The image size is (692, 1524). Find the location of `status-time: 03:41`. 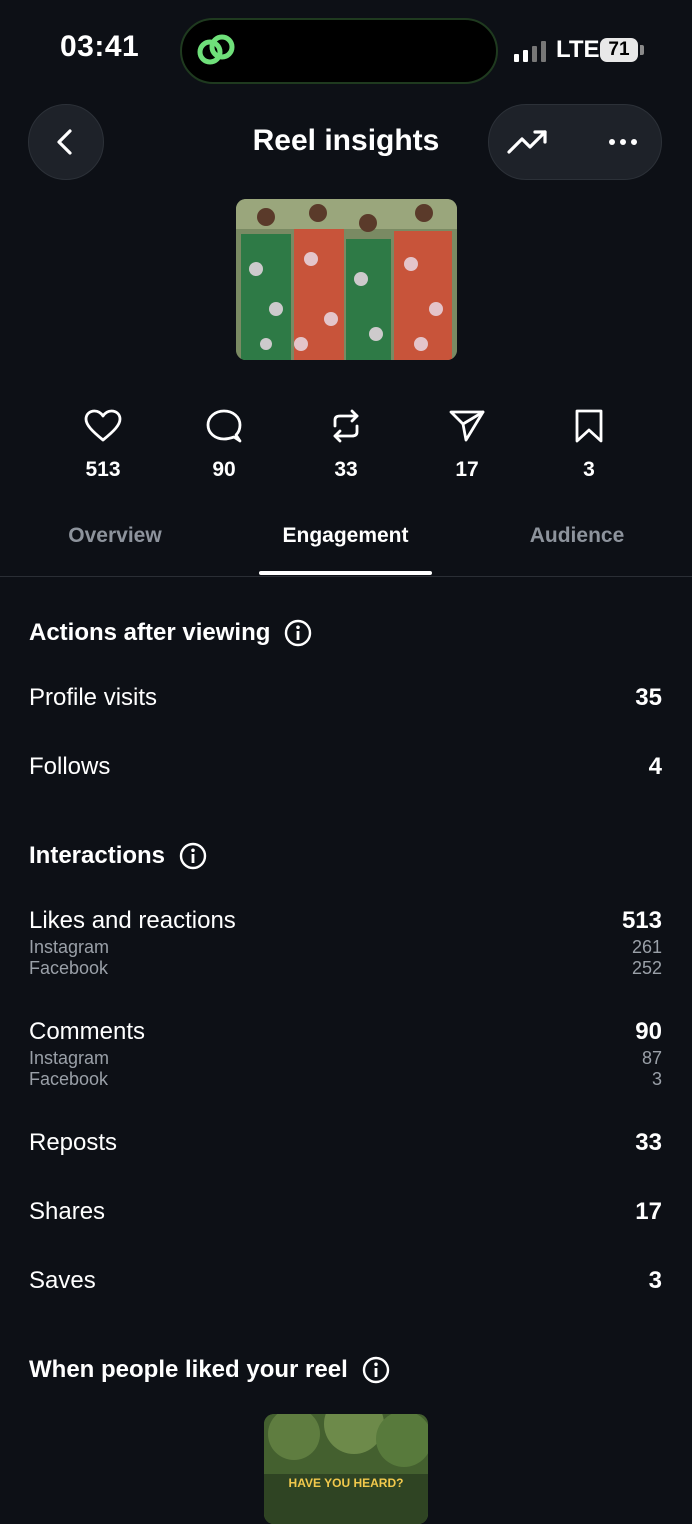

status-time: 03:41 is located at coordinates (100, 46).